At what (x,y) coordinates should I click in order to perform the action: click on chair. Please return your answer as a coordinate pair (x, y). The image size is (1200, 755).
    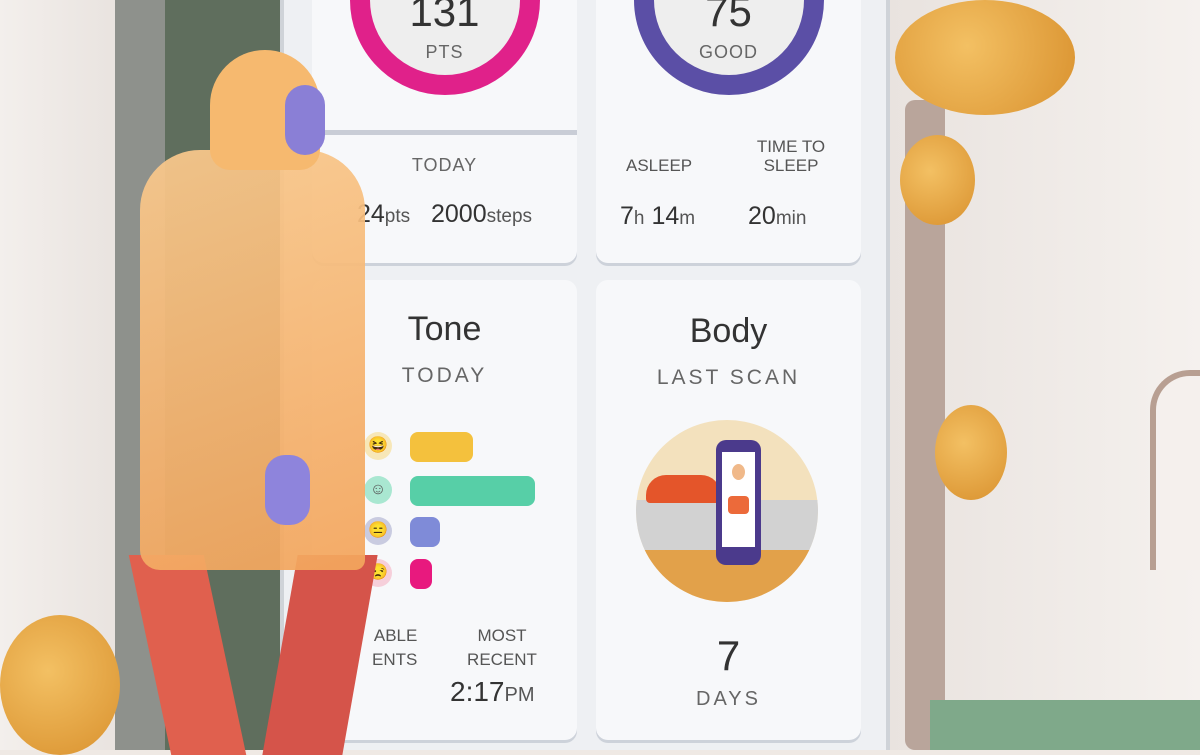
    Looking at the image, I should click on (1175, 470).